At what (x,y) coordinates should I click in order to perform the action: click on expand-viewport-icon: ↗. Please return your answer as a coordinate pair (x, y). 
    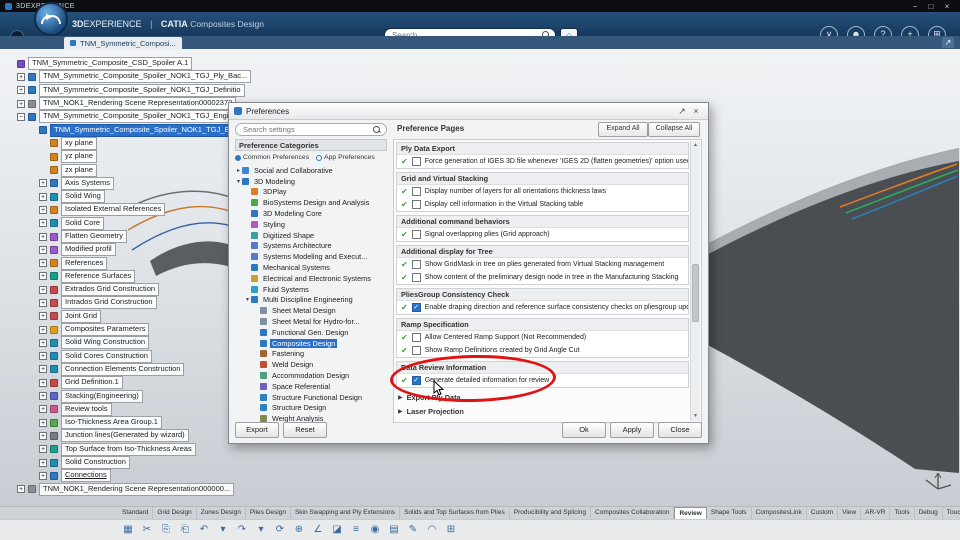
    Looking at the image, I should click on (948, 42).